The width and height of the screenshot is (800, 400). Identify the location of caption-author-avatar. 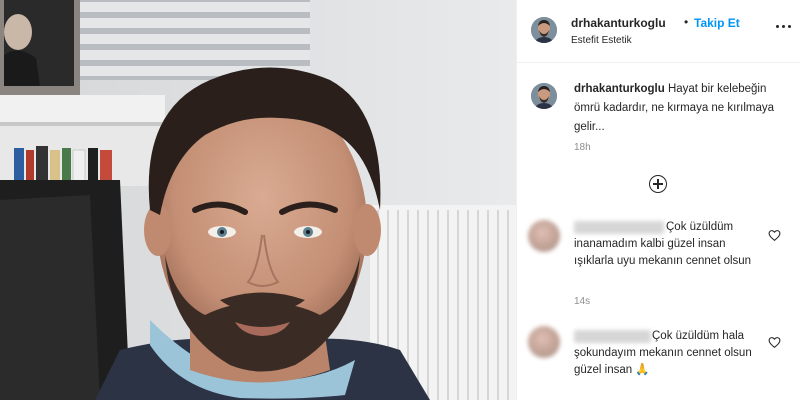
(544, 96).